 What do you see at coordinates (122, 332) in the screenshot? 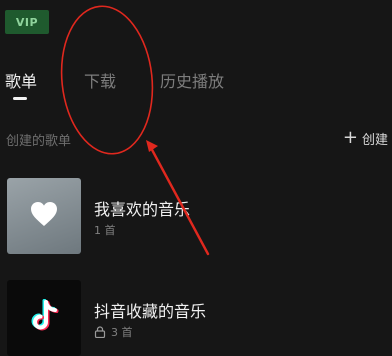
I see `track-count: 3 首` at bounding box center [122, 332].